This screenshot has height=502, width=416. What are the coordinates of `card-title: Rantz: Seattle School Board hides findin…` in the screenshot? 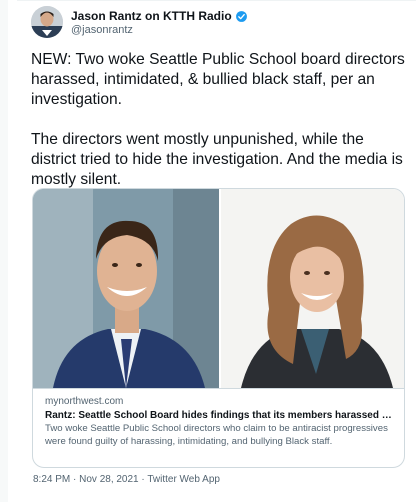 It's located at (220, 415).